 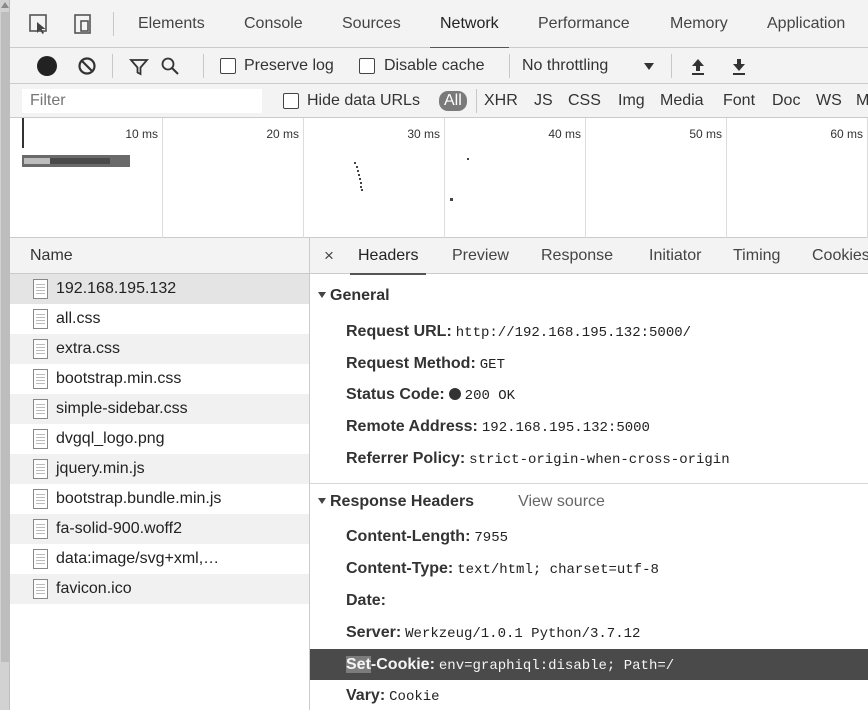 What do you see at coordinates (5, 337) in the screenshot?
I see `scroll-thumb` at bounding box center [5, 337].